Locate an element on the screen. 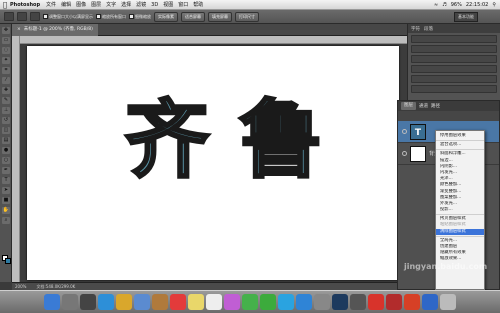 The width and height of the screenshot is (500, 313). layers-filter-row is located at coordinates (448, 116).